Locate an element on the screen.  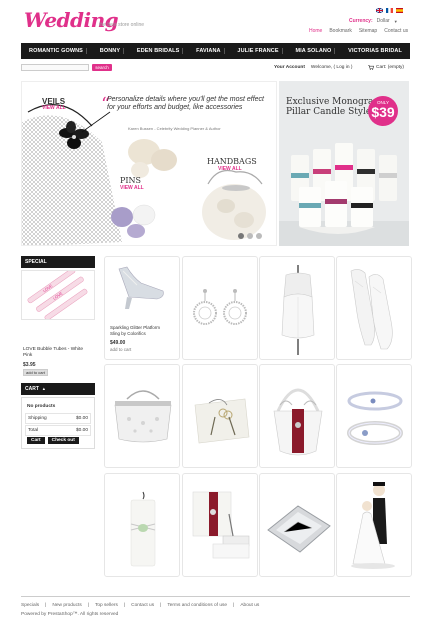
product-card-gloves is located at coordinates (374, 308).